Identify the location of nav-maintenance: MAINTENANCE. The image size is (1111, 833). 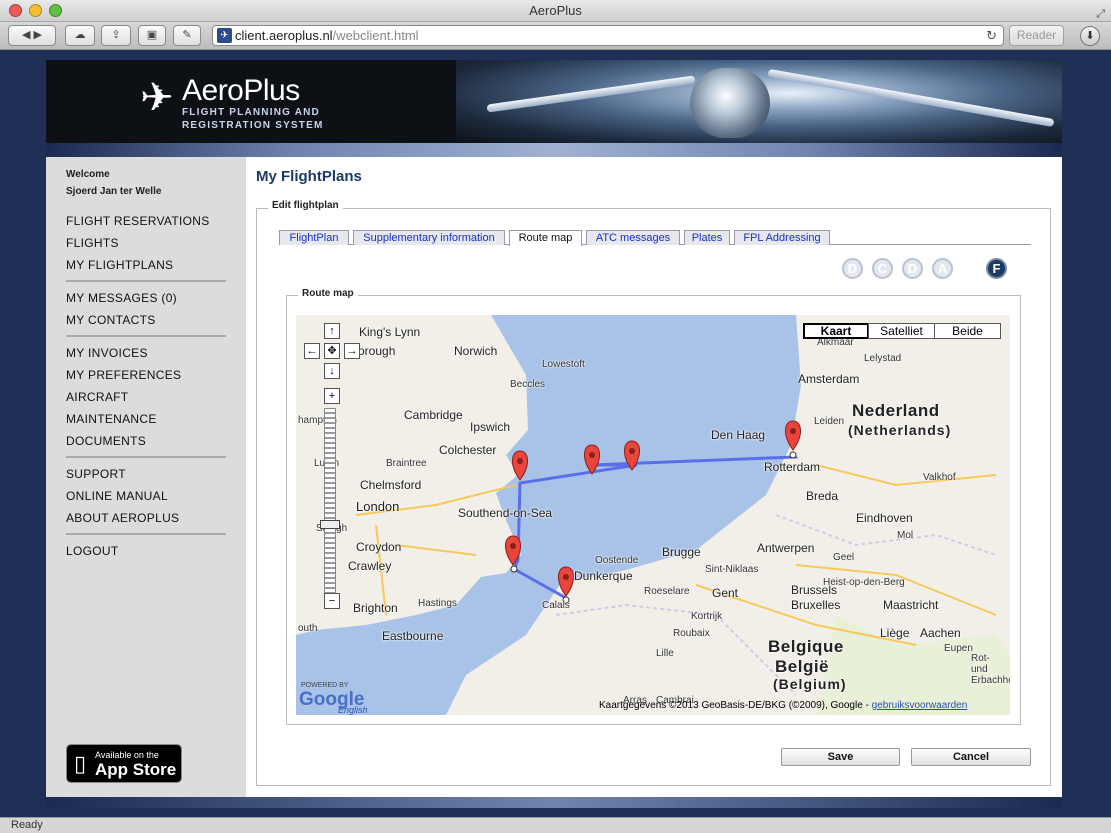
(111, 419).